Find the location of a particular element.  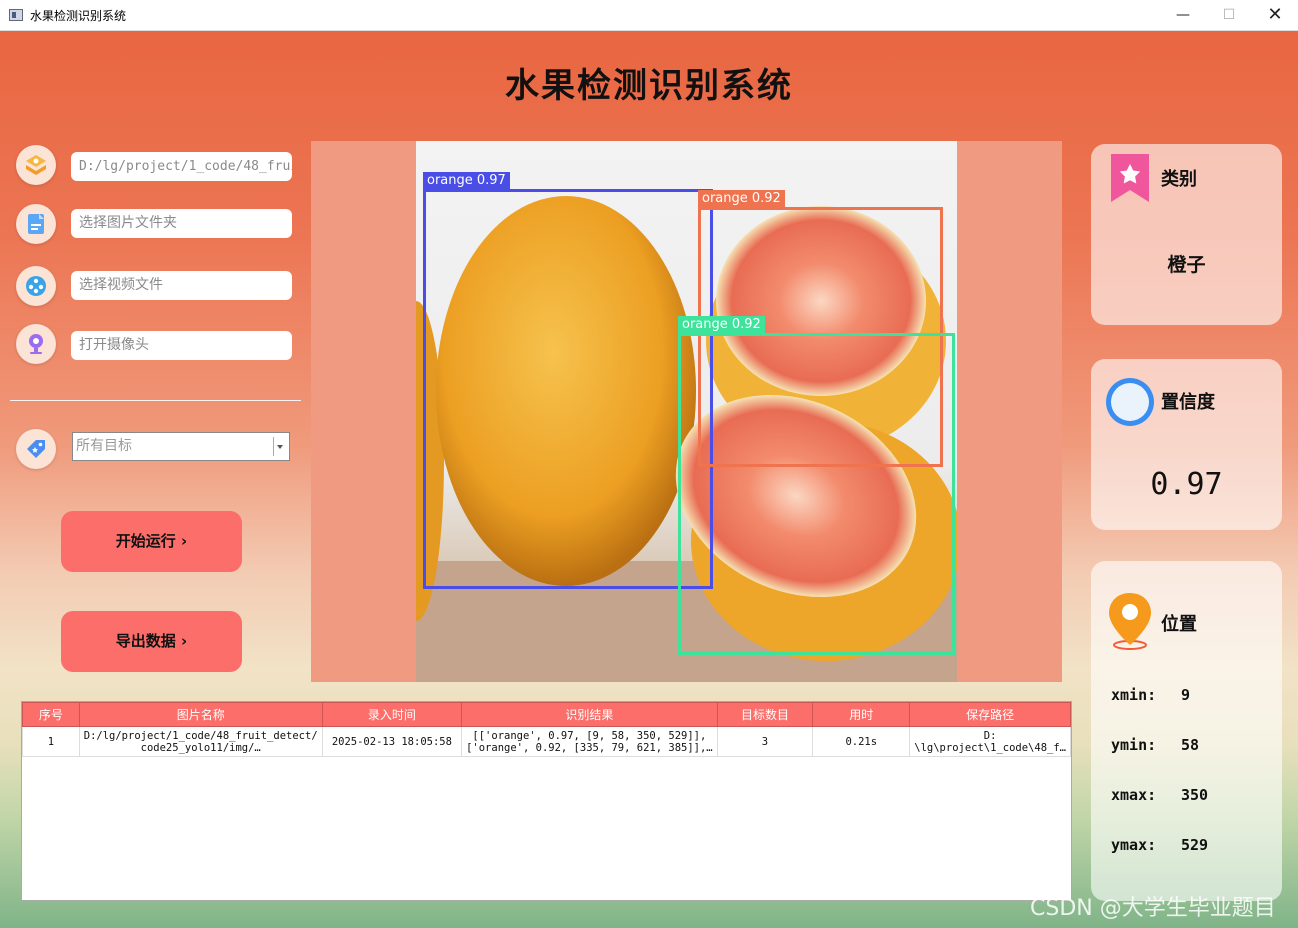

bookmark-star-icon is located at coordinates (1130, 178).